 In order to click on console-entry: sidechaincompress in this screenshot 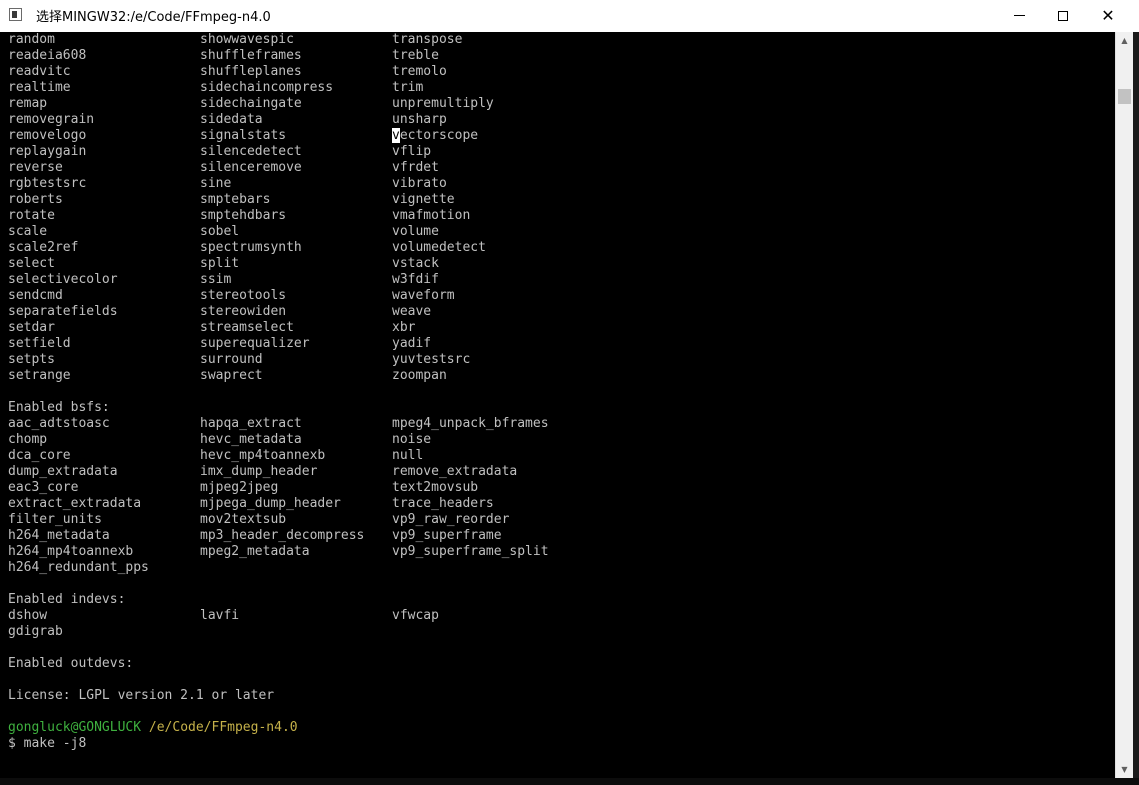, I will do `click(267, 87)`.